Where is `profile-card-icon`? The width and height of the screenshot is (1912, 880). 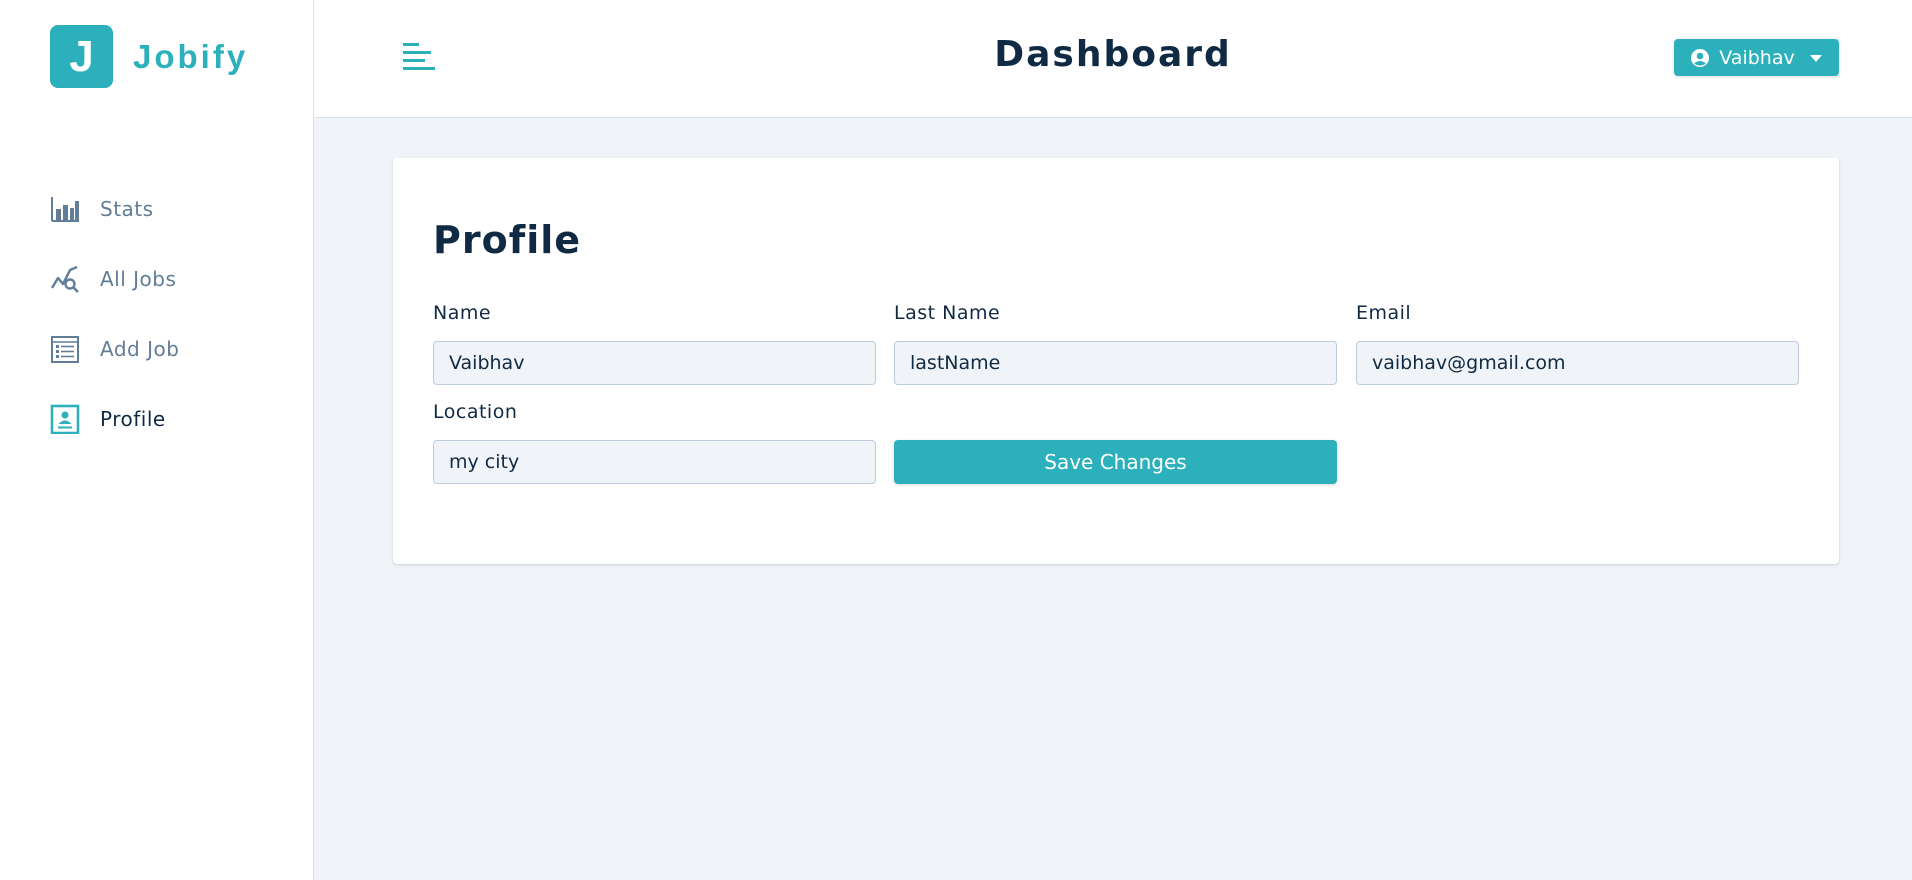 profile-card-icon is located at coordinates (65, 419).